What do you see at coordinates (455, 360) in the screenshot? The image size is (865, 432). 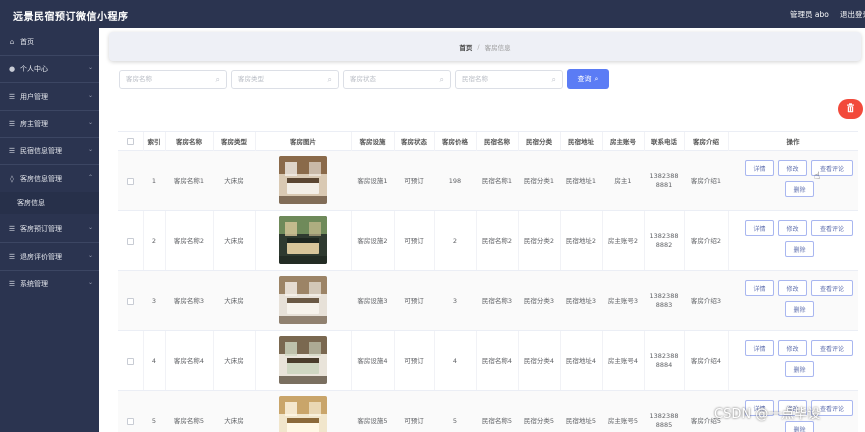 I see `cell-price: 4` at bounding box center [455, 360].